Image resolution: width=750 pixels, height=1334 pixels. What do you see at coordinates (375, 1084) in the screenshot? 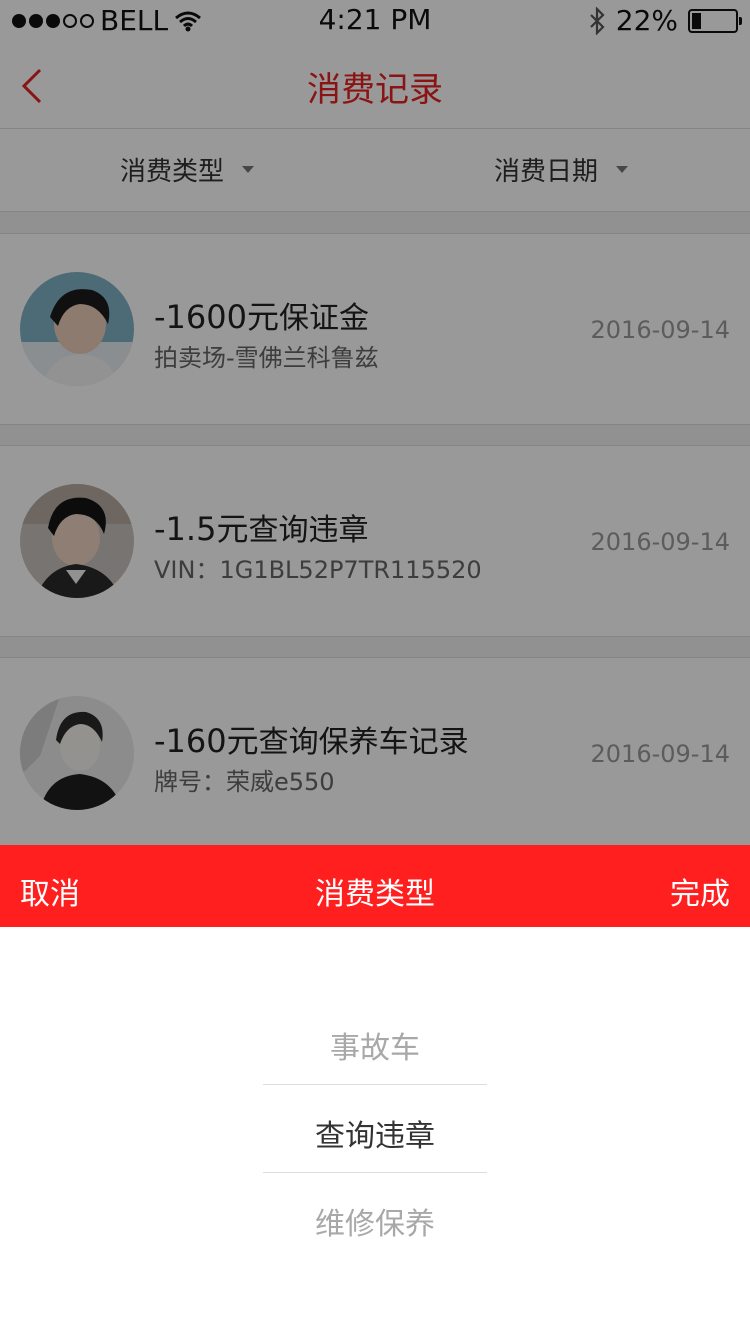
I see `selection-divider-top` at bounding box center [375, 1084].